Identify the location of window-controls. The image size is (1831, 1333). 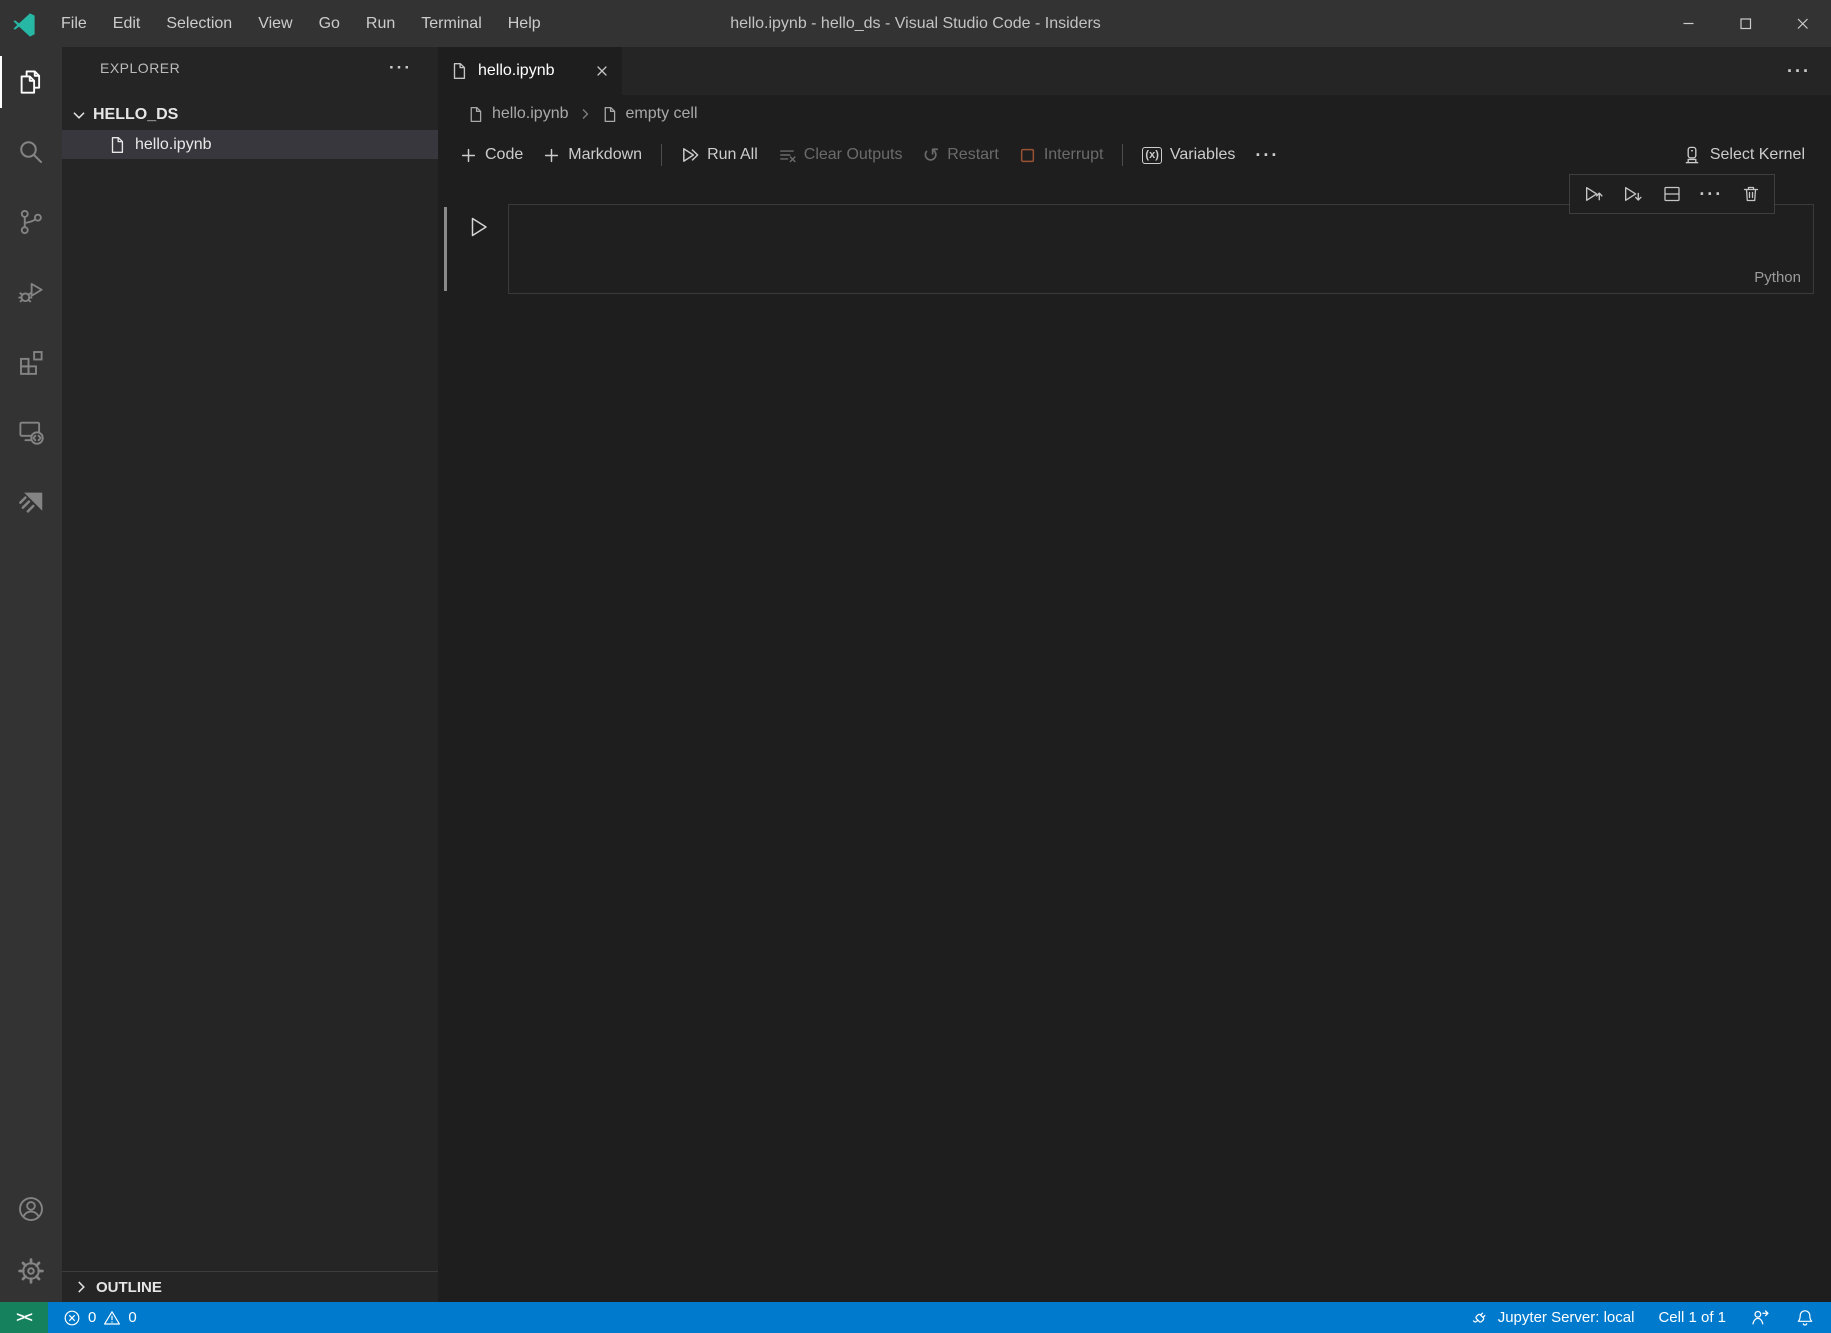
(1745, 23).